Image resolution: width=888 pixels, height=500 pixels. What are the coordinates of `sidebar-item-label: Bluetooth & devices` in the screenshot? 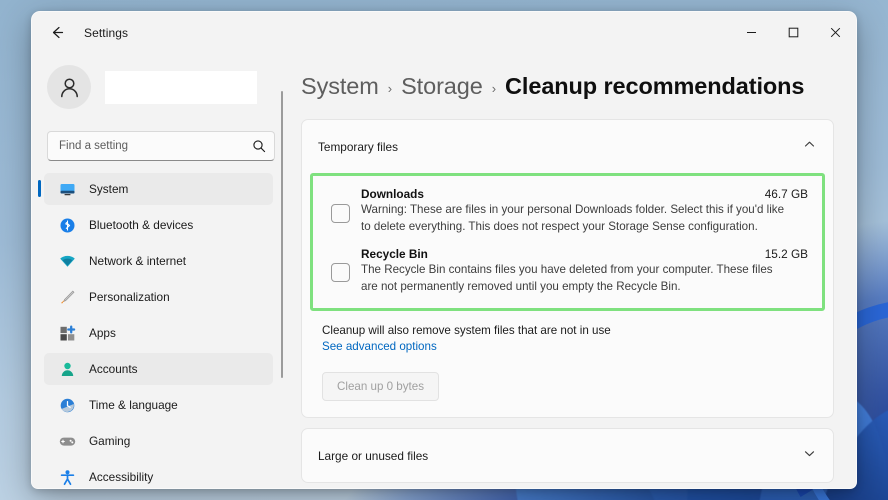 It's located at (141, 225).